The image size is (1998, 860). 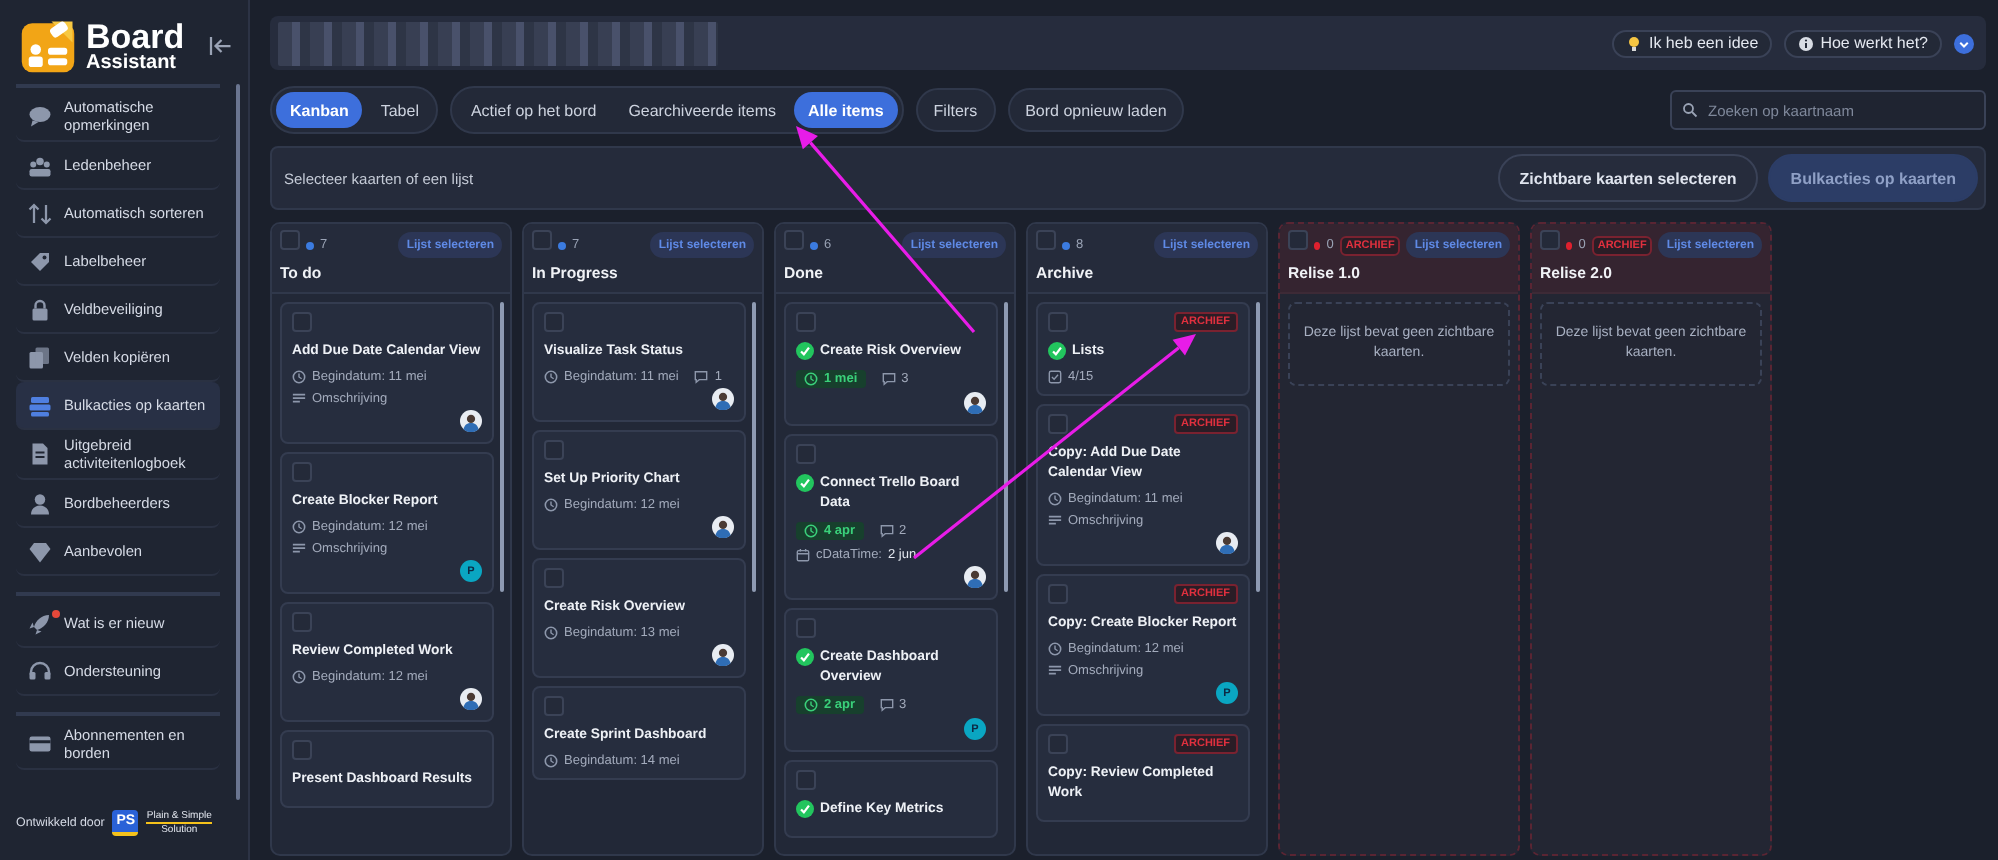 I want to click on header-button: Ik heb een idee, so click(x=1692, y=43).